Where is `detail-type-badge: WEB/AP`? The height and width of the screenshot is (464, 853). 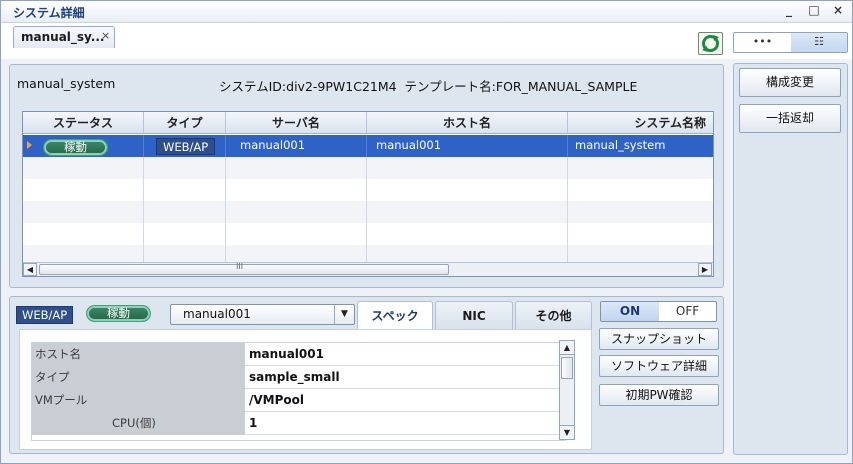
detail-type-badge: WEB/AP is located at coordinates (45, 315).